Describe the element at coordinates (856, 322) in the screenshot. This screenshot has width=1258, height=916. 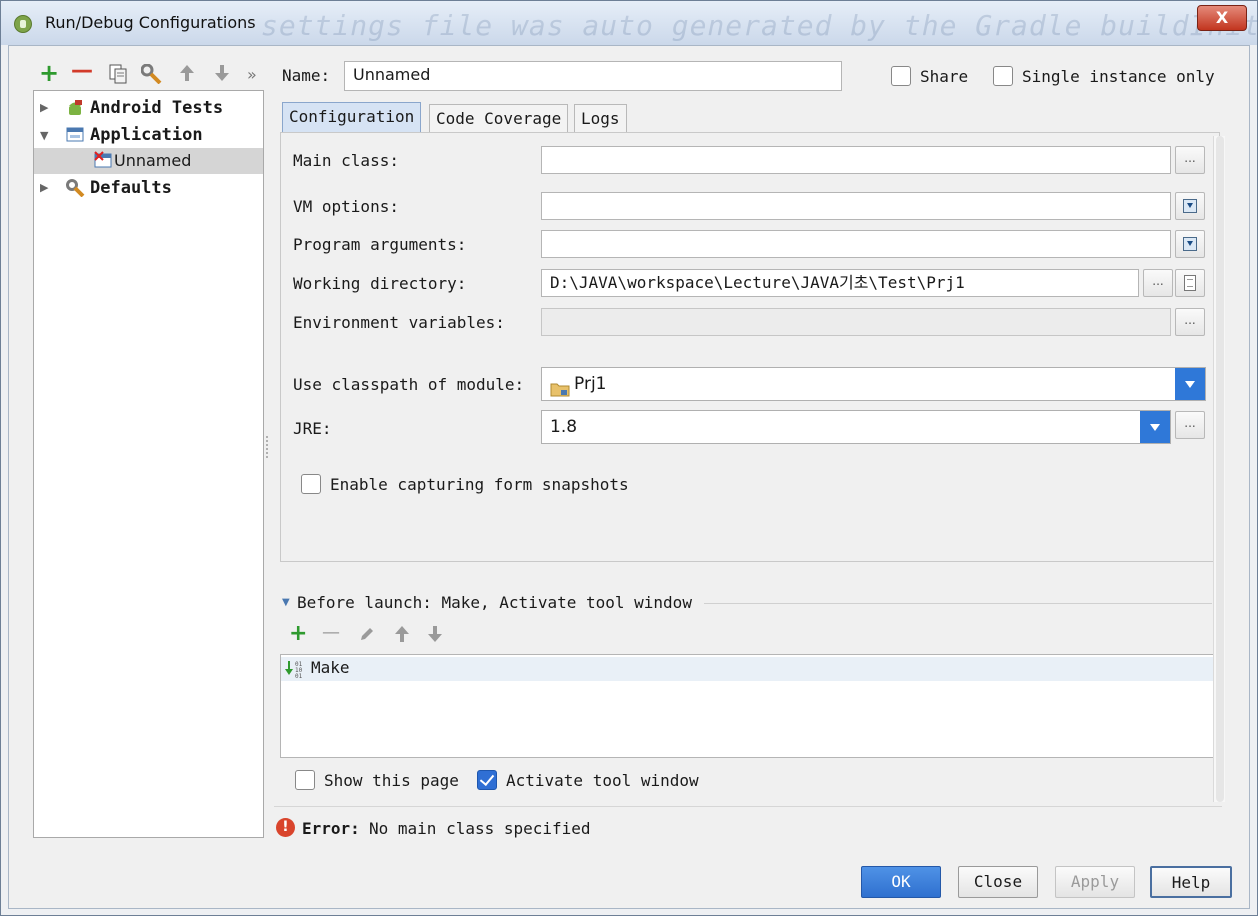
I see `environment-variables-input` at that location.